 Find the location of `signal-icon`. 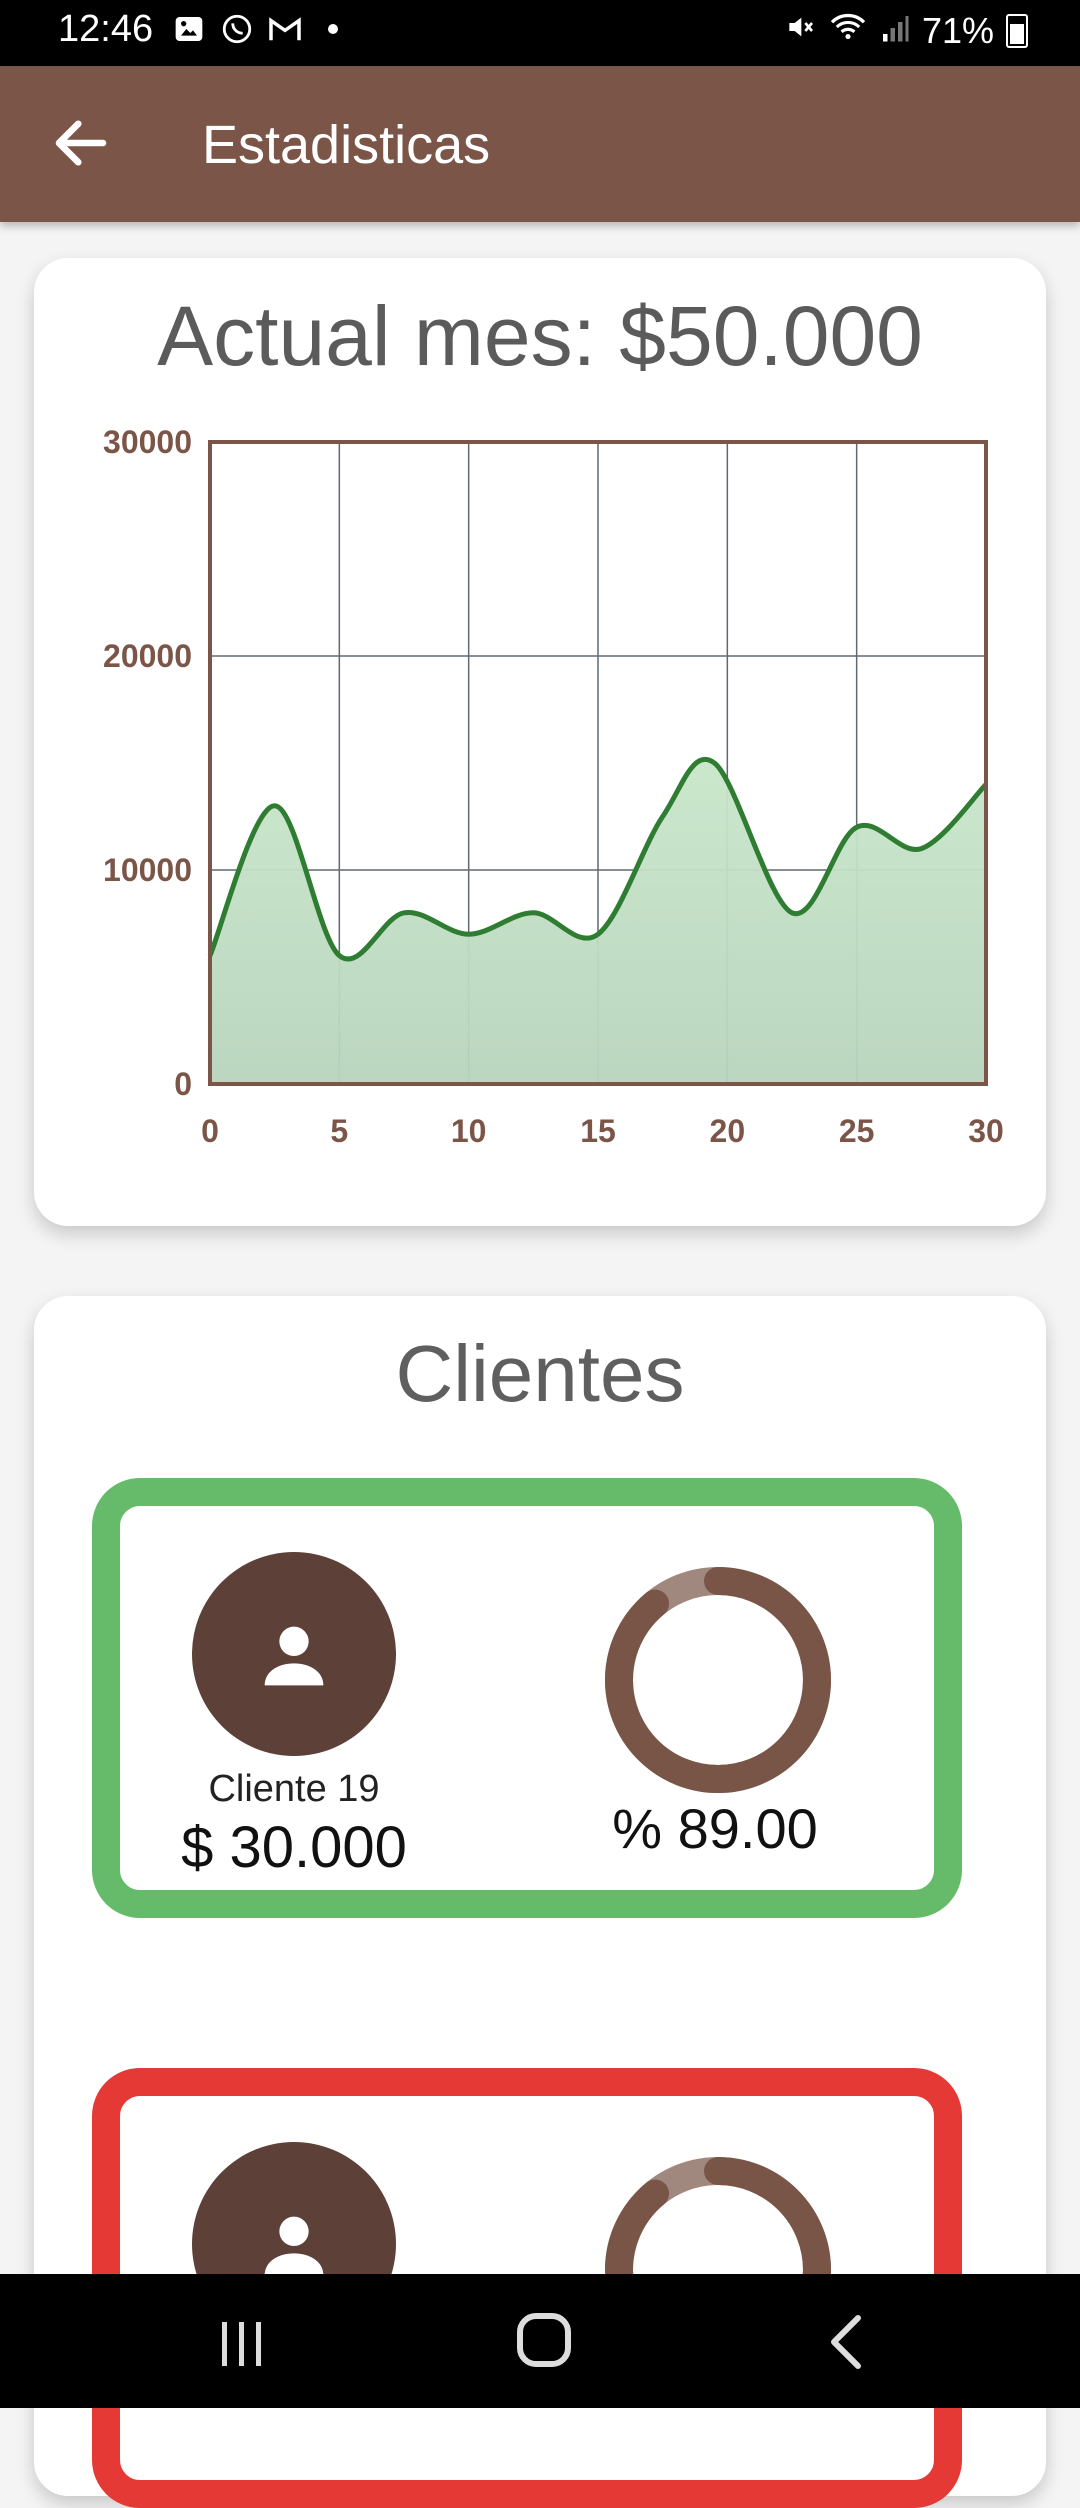

signal-icon is located at coordinates (895, 31).